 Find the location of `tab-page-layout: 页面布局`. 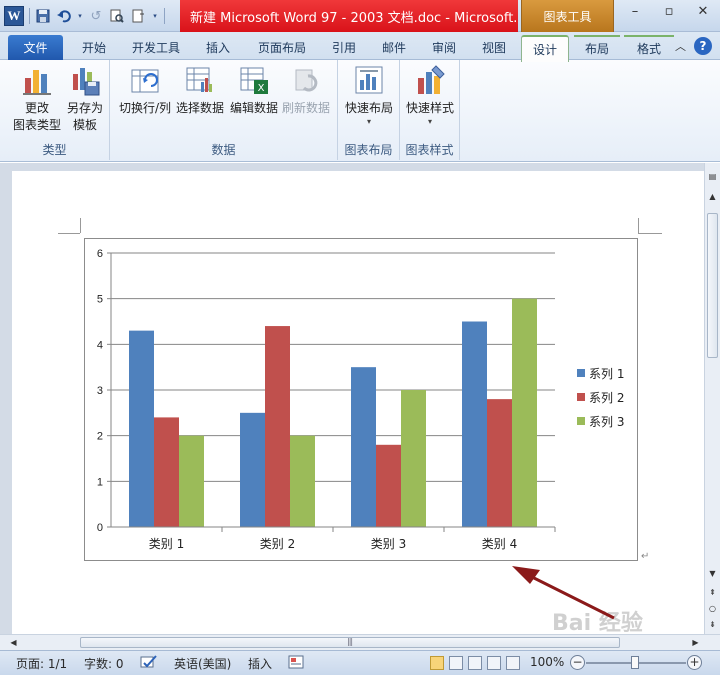

tab-page-layout: 页面布局 is located at coordinates (282, 47).